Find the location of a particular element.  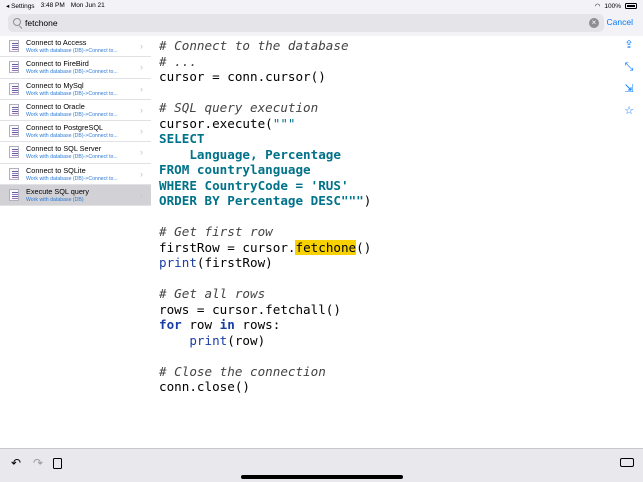

search-input is located at coordinates (305, 23).